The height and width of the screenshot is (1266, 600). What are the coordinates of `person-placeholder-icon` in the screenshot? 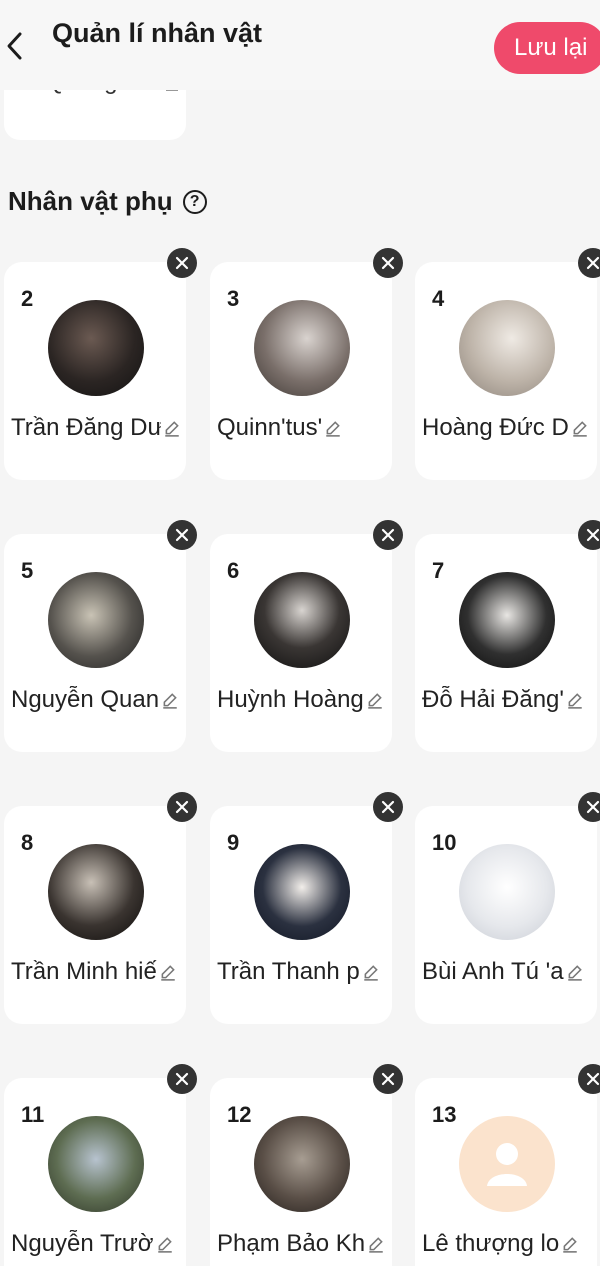 It's located at (507, 1164).